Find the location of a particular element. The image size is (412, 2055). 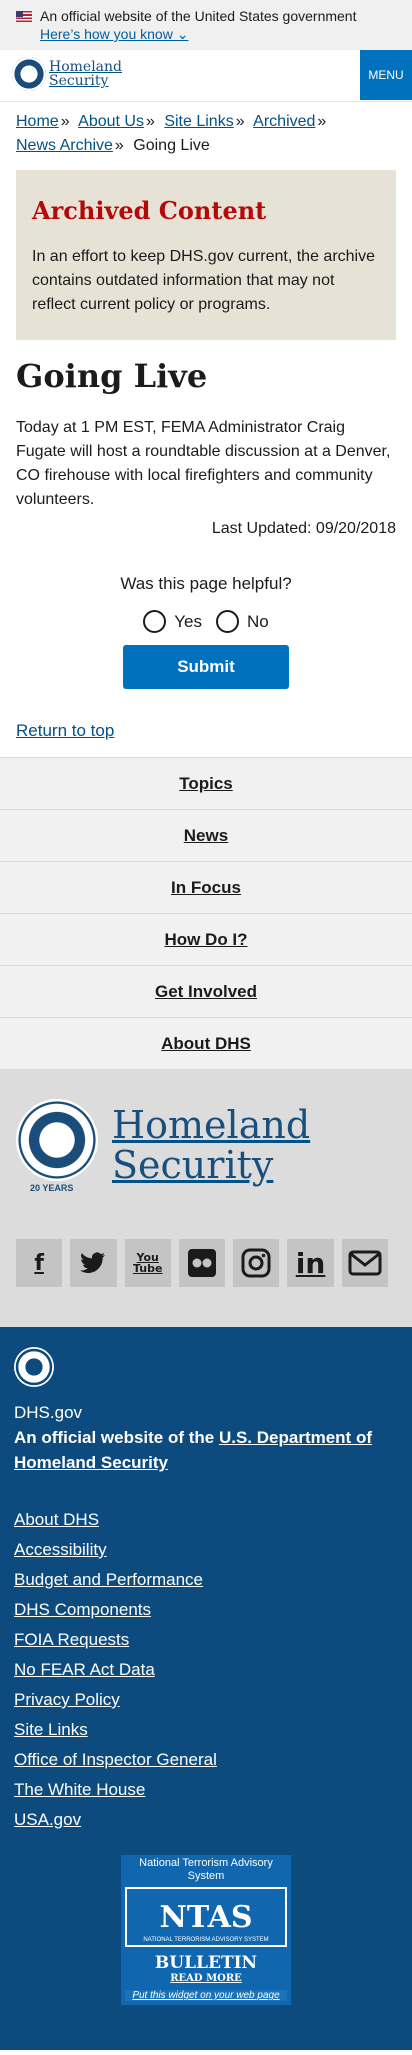

breadcrumb-current: Going Live is located at coordinates (171, 145).